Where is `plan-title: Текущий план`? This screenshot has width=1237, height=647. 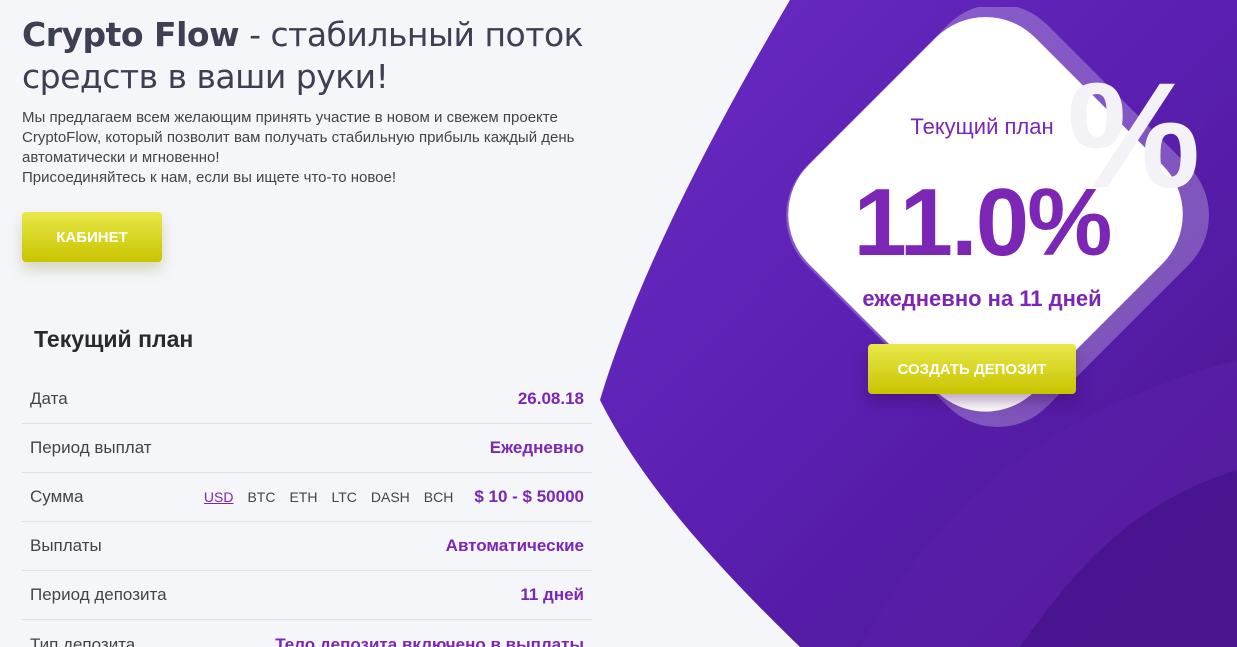 plan-title: Текущий план is located at coordinates (114, 339).